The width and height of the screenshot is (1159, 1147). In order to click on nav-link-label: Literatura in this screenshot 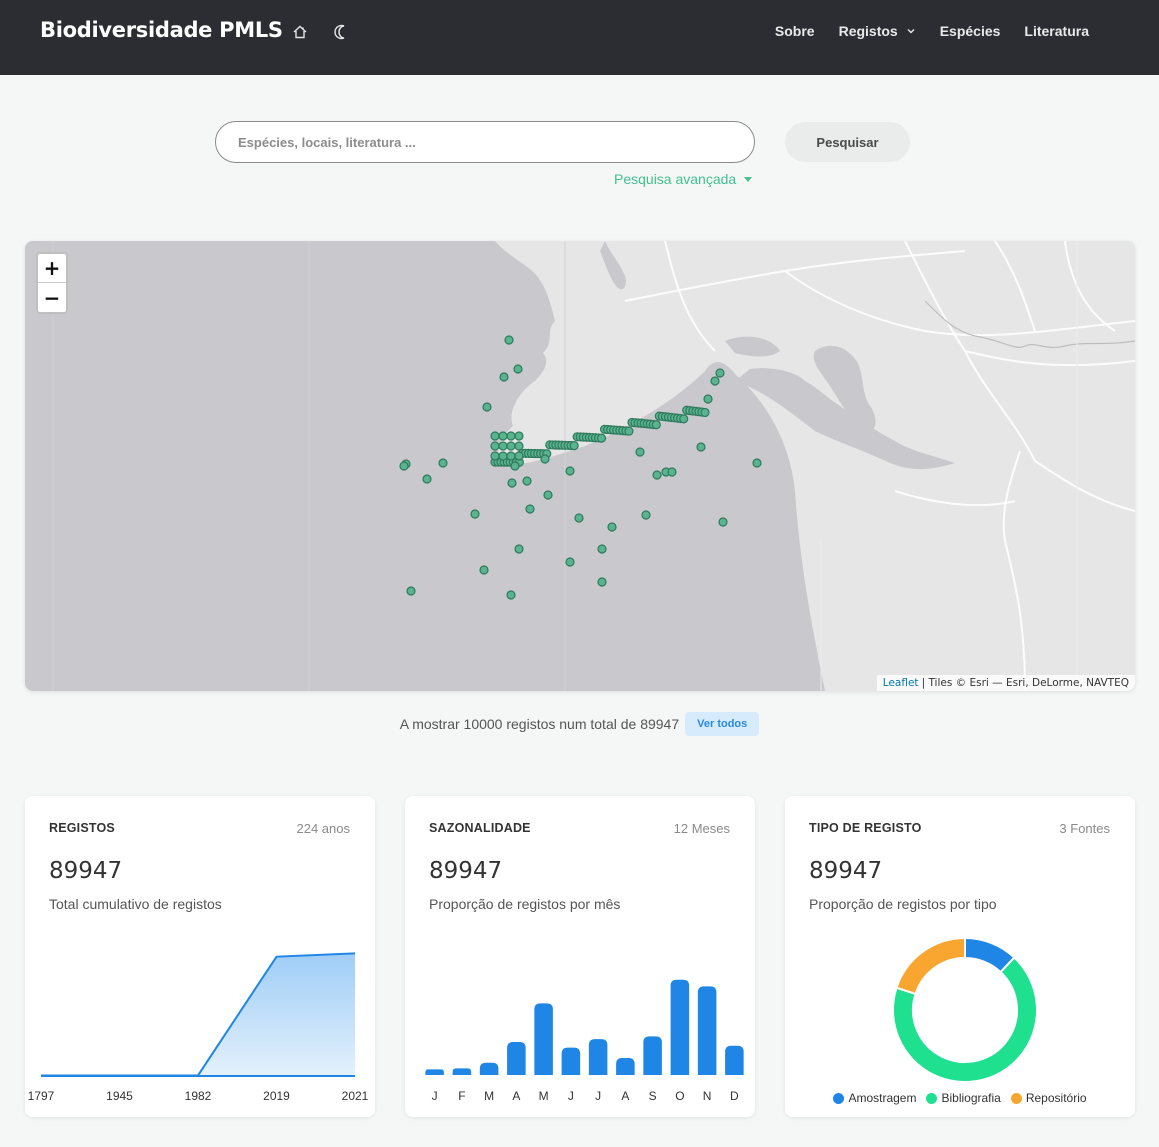, I will do `click(1056, 31)`.